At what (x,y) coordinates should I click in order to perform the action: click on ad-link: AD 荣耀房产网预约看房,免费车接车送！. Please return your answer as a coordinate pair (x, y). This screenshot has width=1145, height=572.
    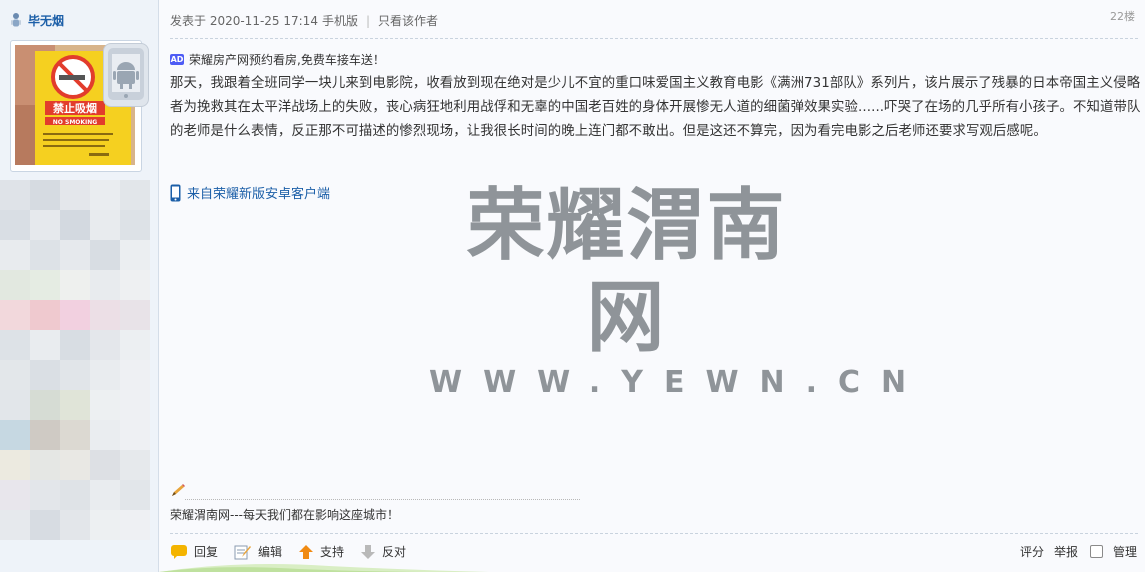
    Looking at the image, I should click on (277, 59).